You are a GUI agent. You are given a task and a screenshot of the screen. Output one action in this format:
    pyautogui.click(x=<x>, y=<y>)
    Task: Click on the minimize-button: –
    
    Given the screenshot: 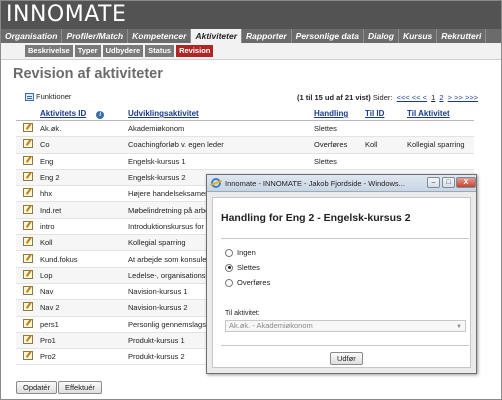 What is the action you would take?
    pyautogui.click(x=433, y=182)
    